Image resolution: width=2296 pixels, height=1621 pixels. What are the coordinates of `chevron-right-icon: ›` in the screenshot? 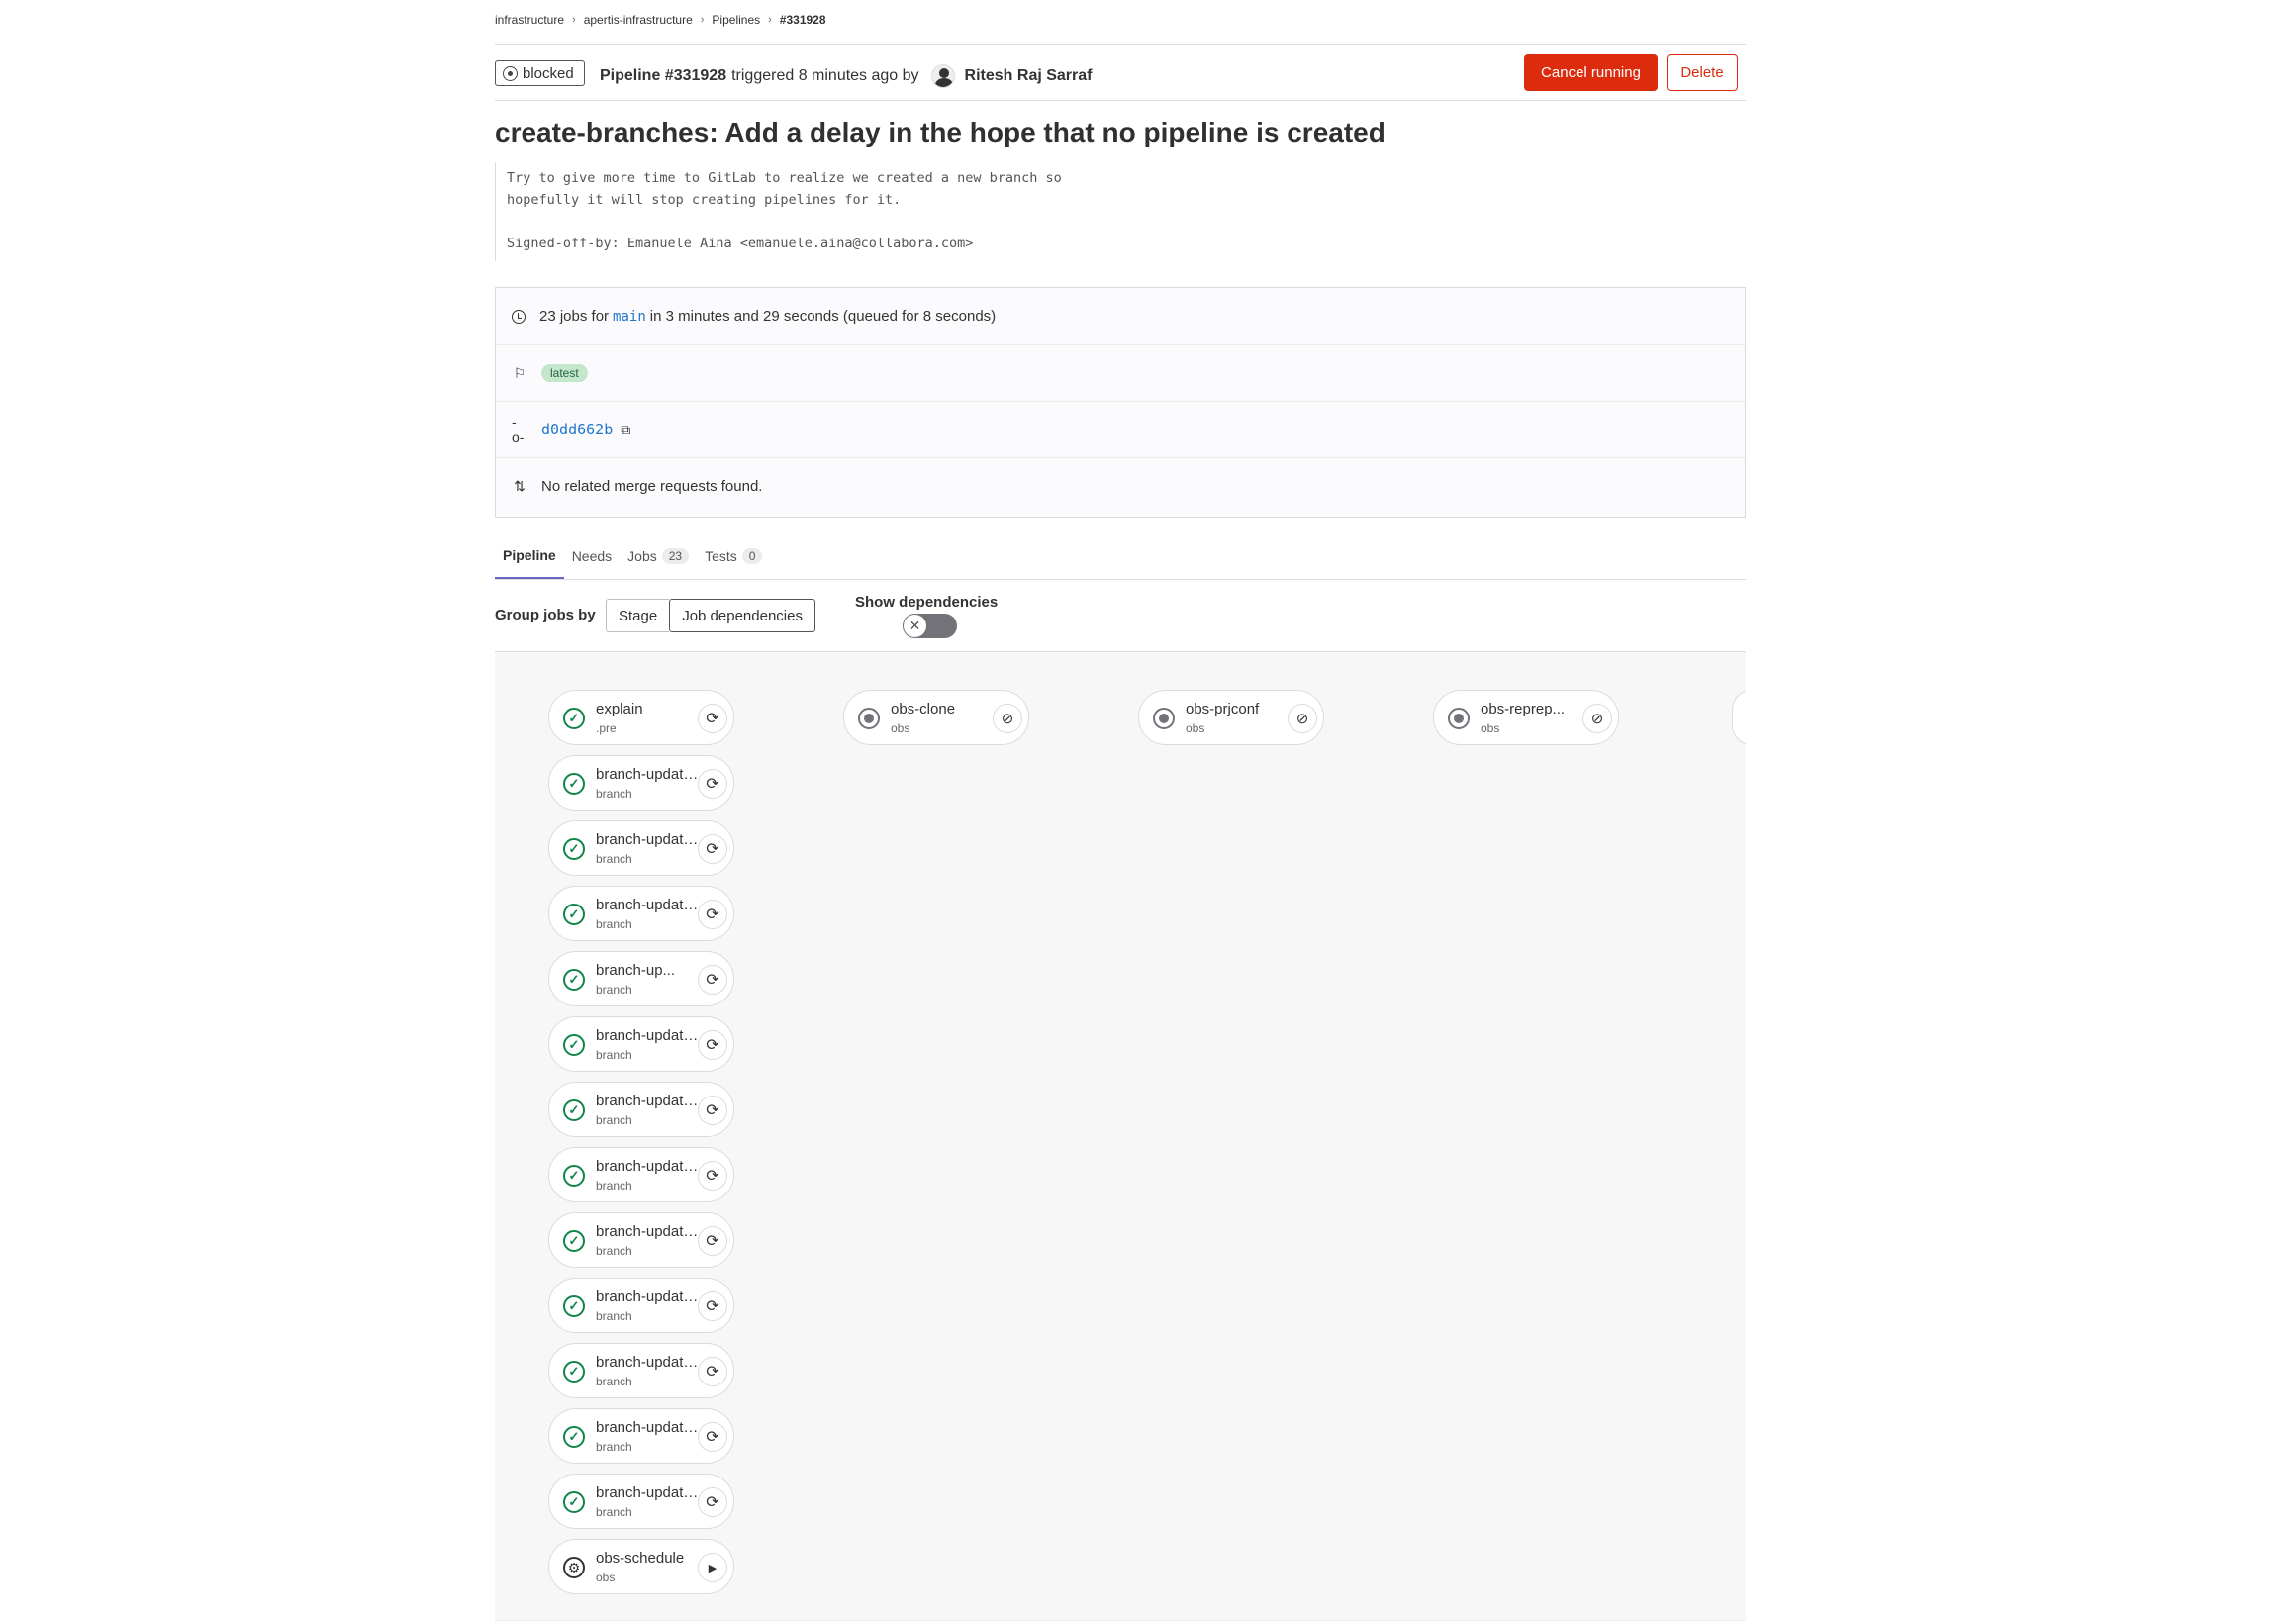 It's located at (702, 20).